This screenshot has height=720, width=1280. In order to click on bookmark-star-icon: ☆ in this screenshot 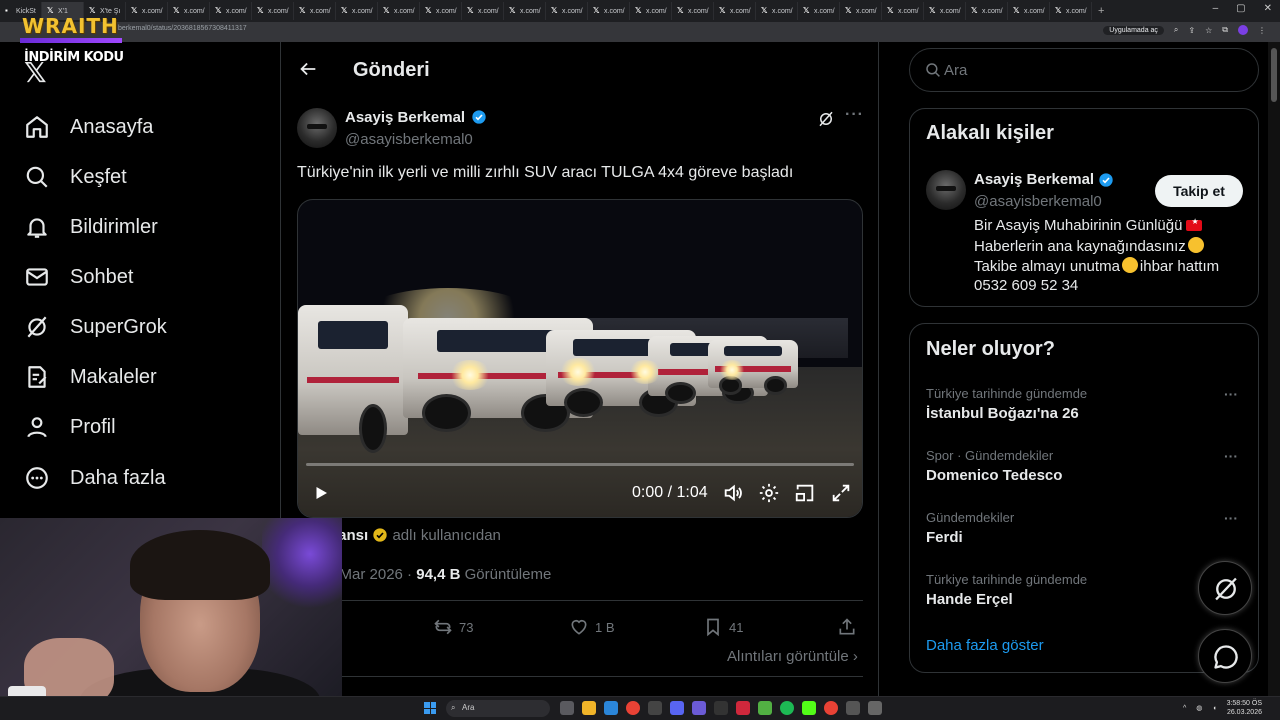, I will do `click(1208, 30)`.